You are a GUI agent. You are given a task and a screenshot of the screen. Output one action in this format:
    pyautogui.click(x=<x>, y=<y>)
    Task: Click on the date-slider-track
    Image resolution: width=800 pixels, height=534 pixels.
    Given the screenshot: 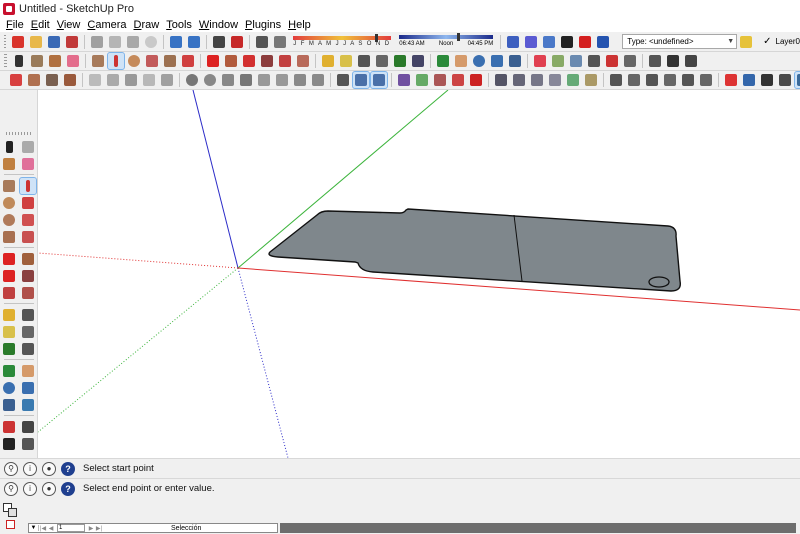 What is the action you would take?
    pyautogui.click(x=342, y=37)
    